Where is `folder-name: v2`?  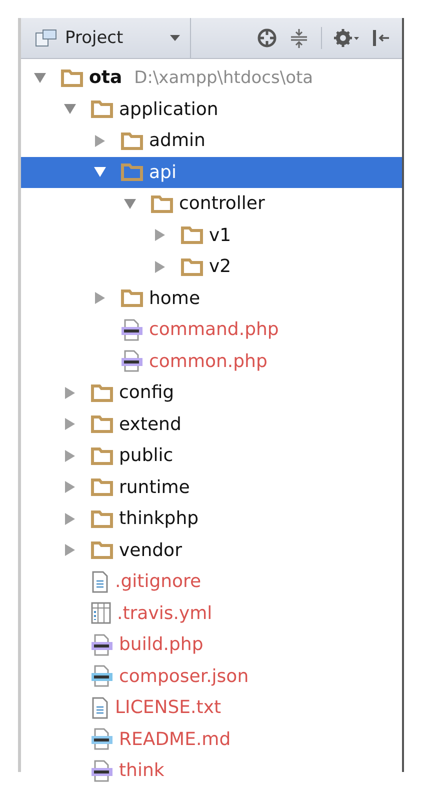 folder-name: v2 is located at coordinates (220, 267).